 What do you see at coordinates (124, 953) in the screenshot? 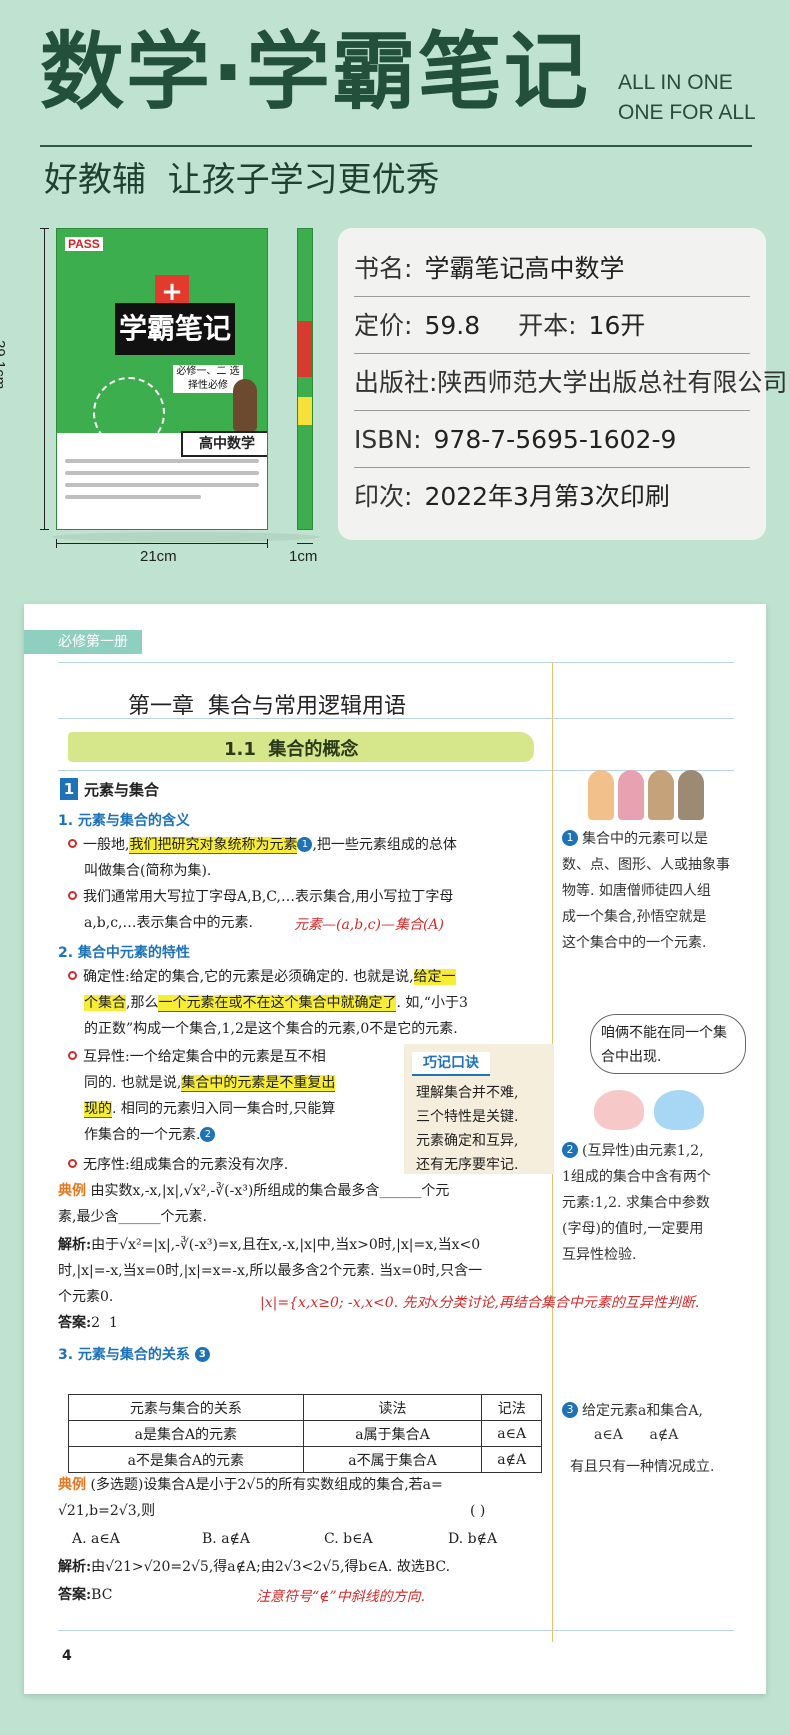
I see `heading-2: 2. 集合中元素的特性` at bounding box center [124, 953].